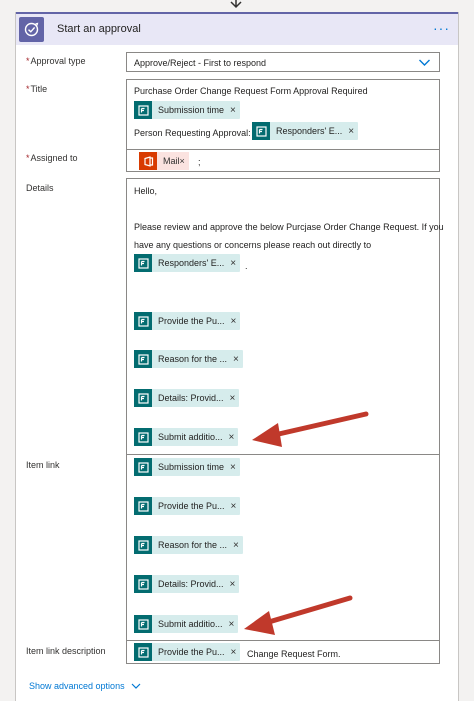  What do you see at coordinates (306, 523) in the screenshot?
I see `annotation-arrows` at bounding box center [306, 523].